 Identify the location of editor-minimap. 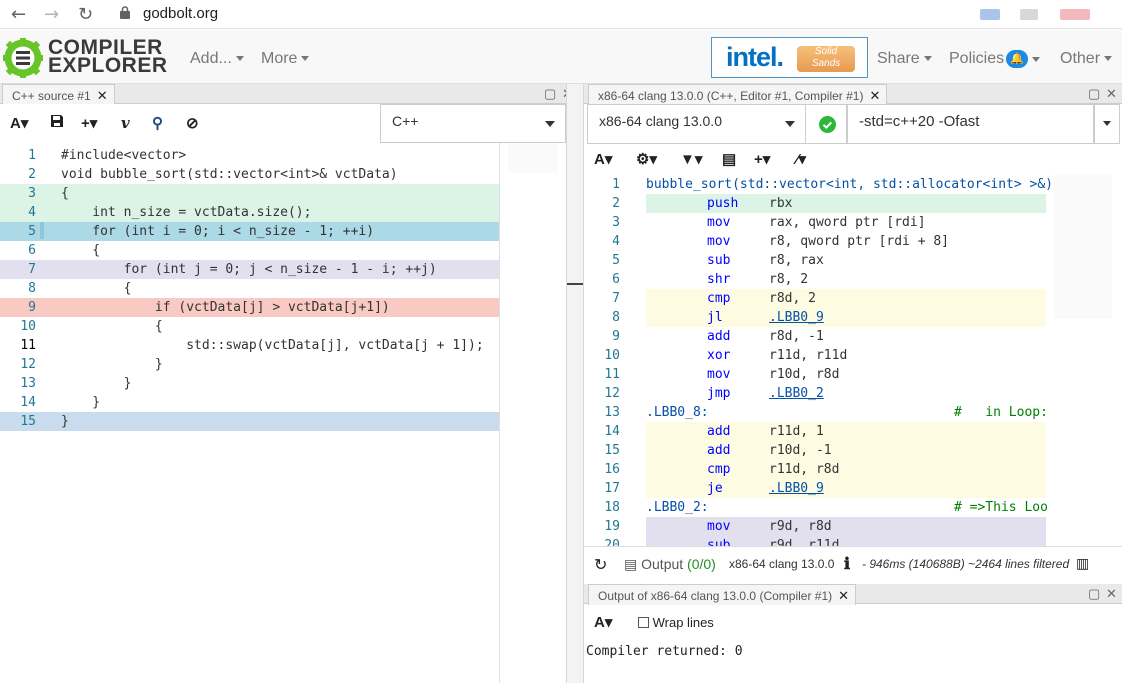
(533, 158).